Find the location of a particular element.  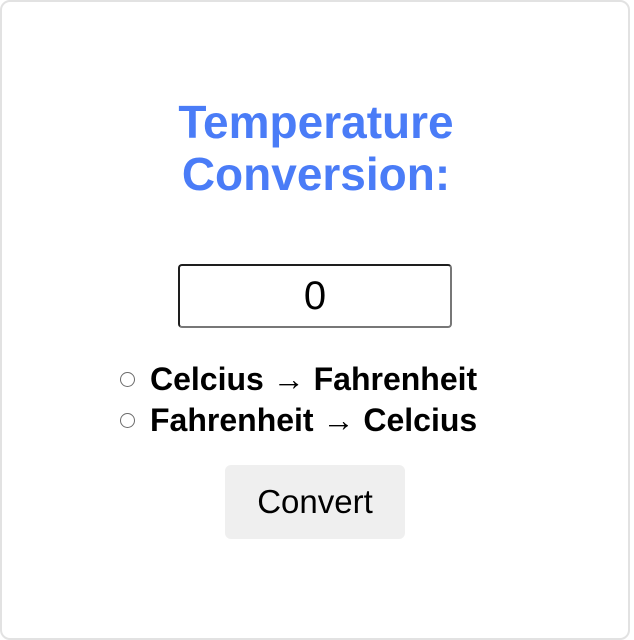

radio-button-c-to-f is located at coordinates (127, 379).